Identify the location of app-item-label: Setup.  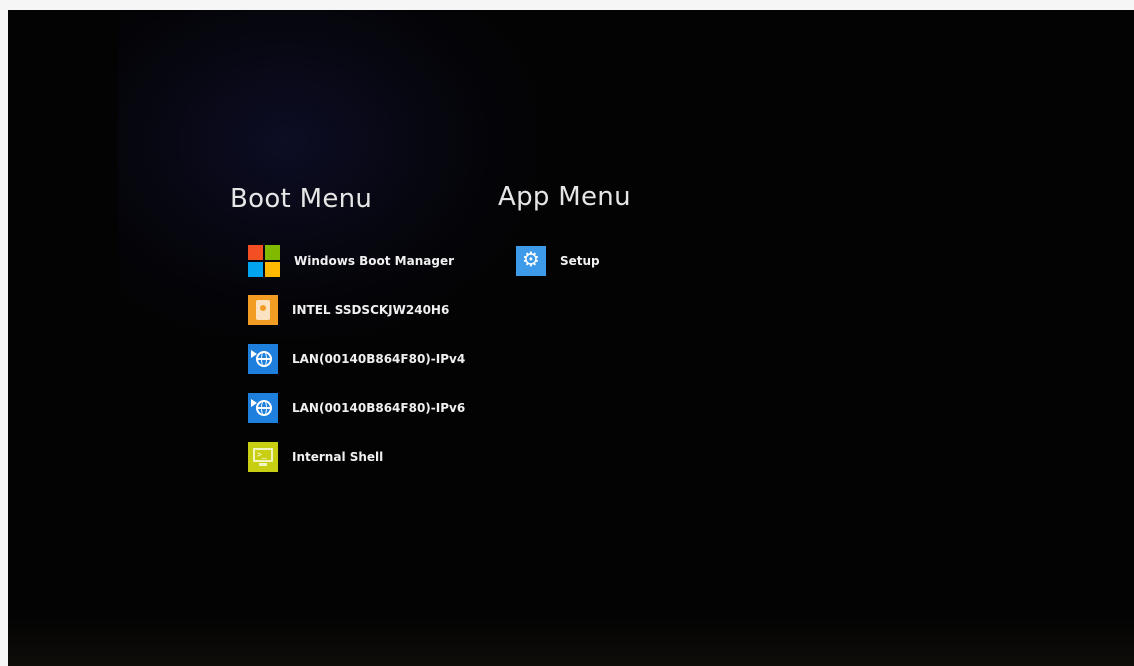
(580, 260).